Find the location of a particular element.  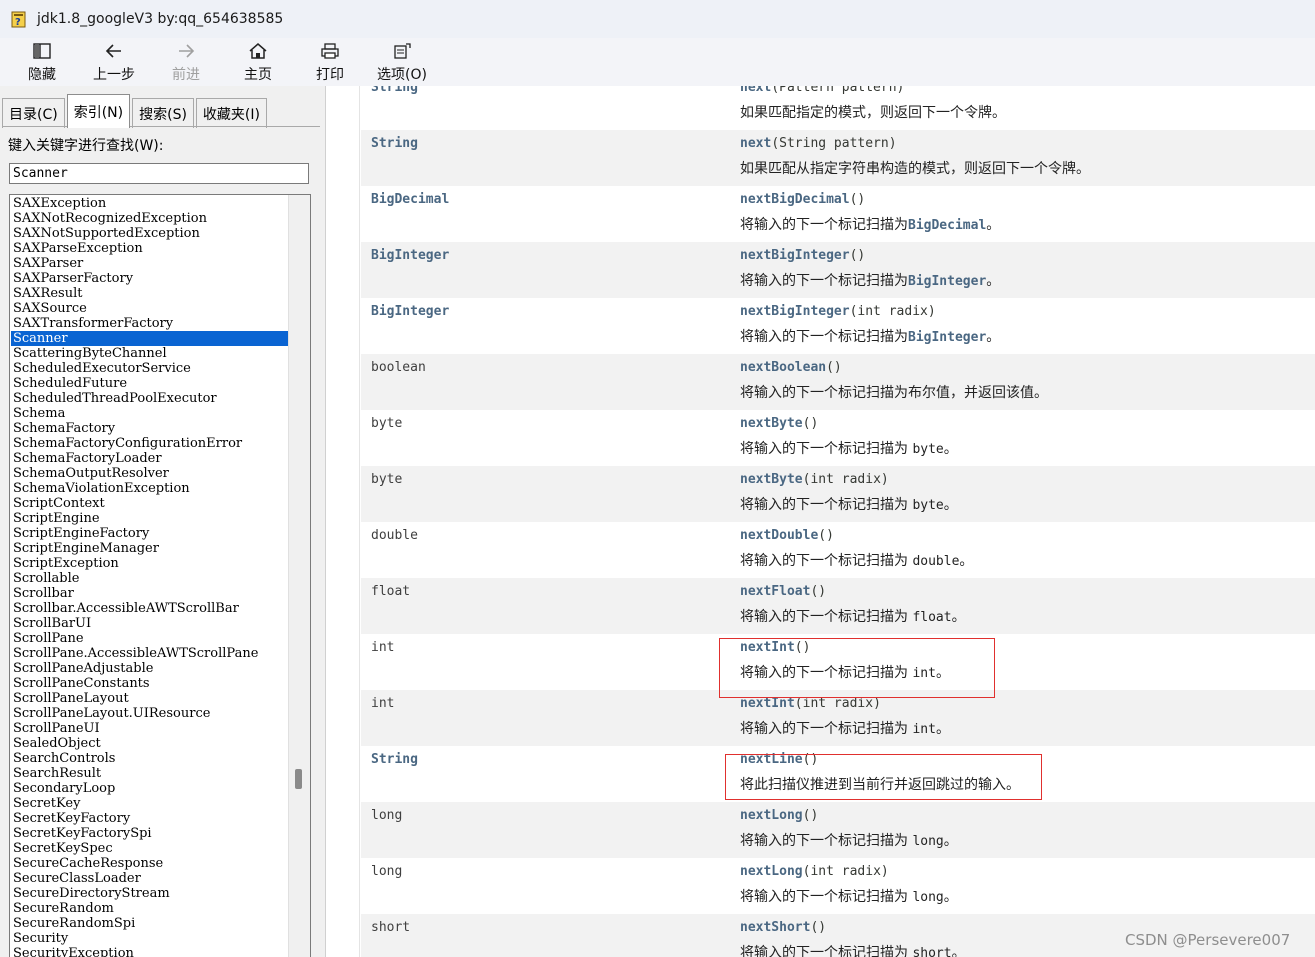

index-list-item: SchemaFactoryLoader is located at coordinates (150, 458).